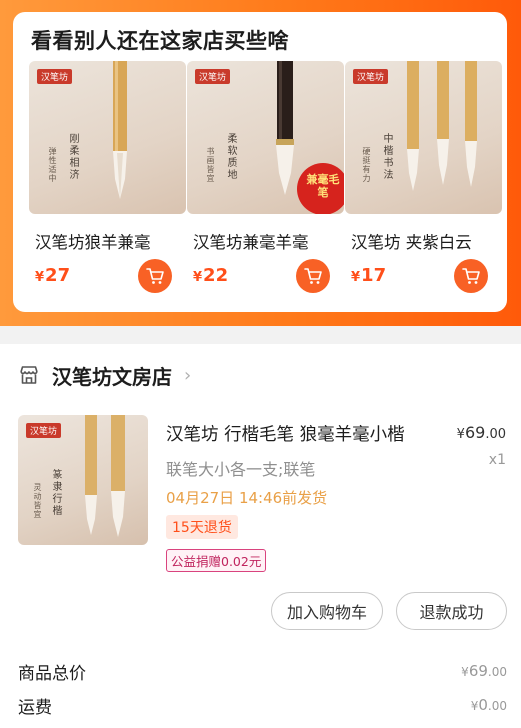 This screenshot has width=521, height=728. I want to click on product-image: 汉笔坊 柔软质地 书画皆宜 兼毫毛笔, so click(265, 137).